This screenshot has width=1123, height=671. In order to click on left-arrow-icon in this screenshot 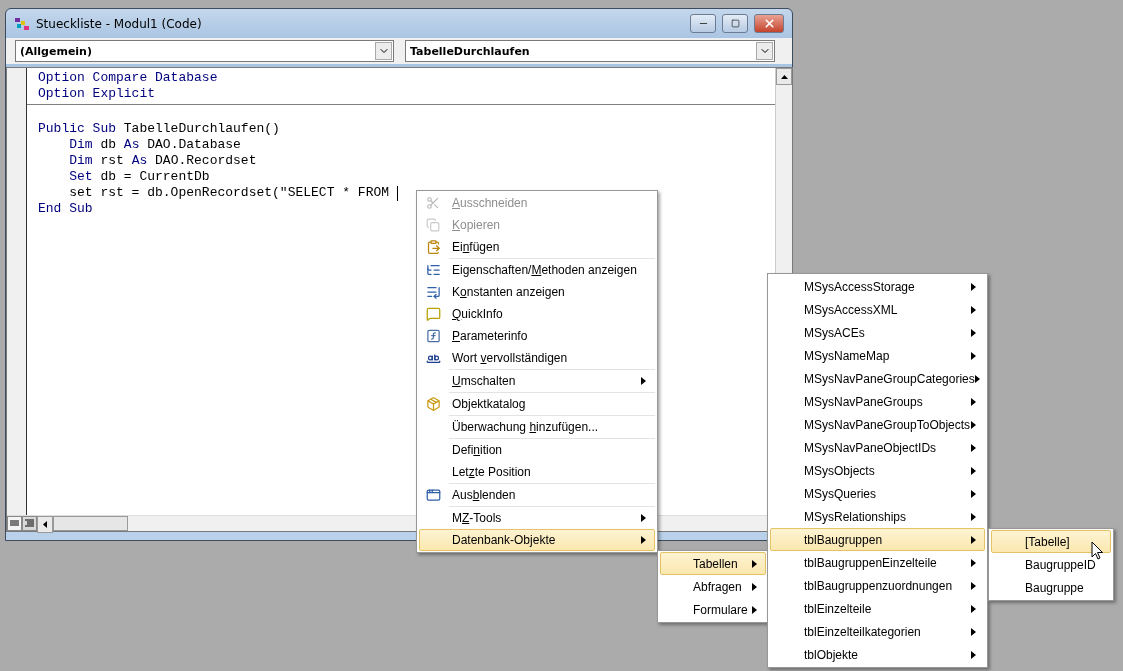, I will do `click(45, 524)`.